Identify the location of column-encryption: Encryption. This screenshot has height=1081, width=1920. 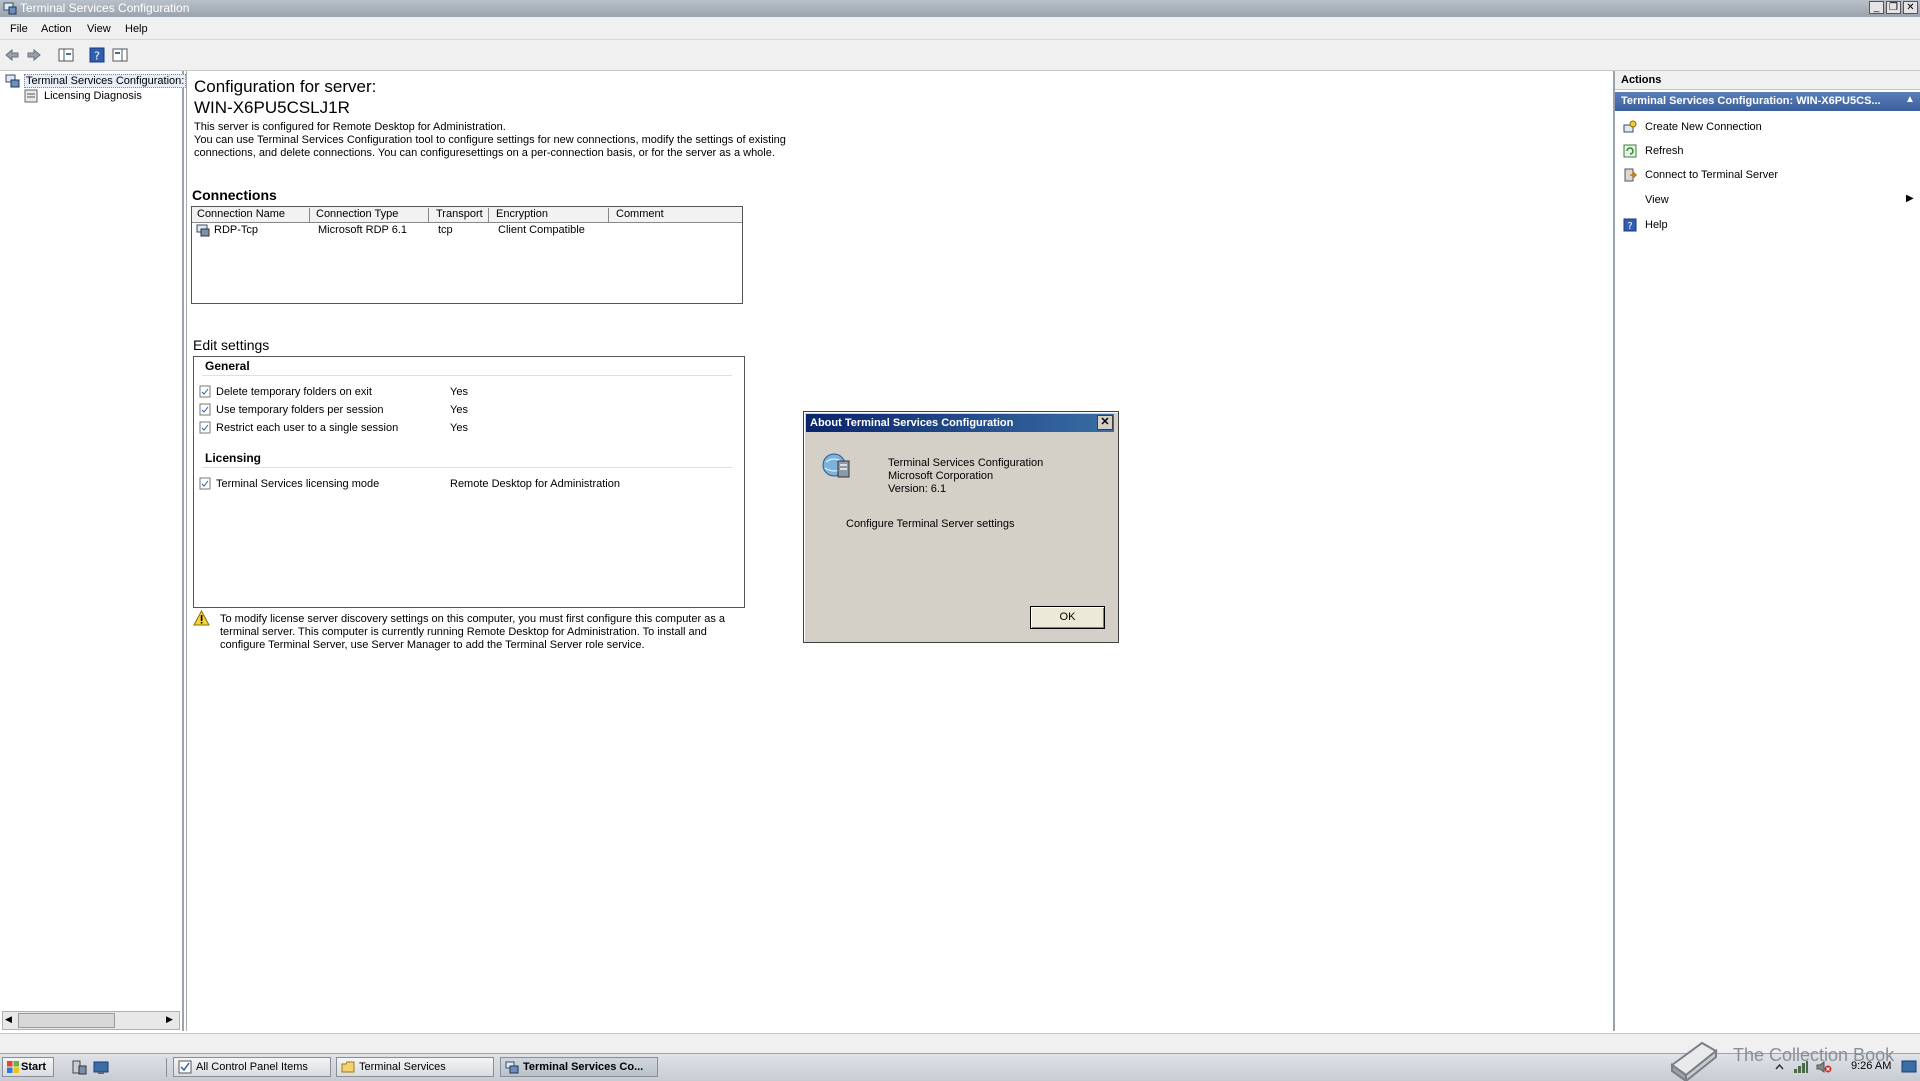
(552, 215).